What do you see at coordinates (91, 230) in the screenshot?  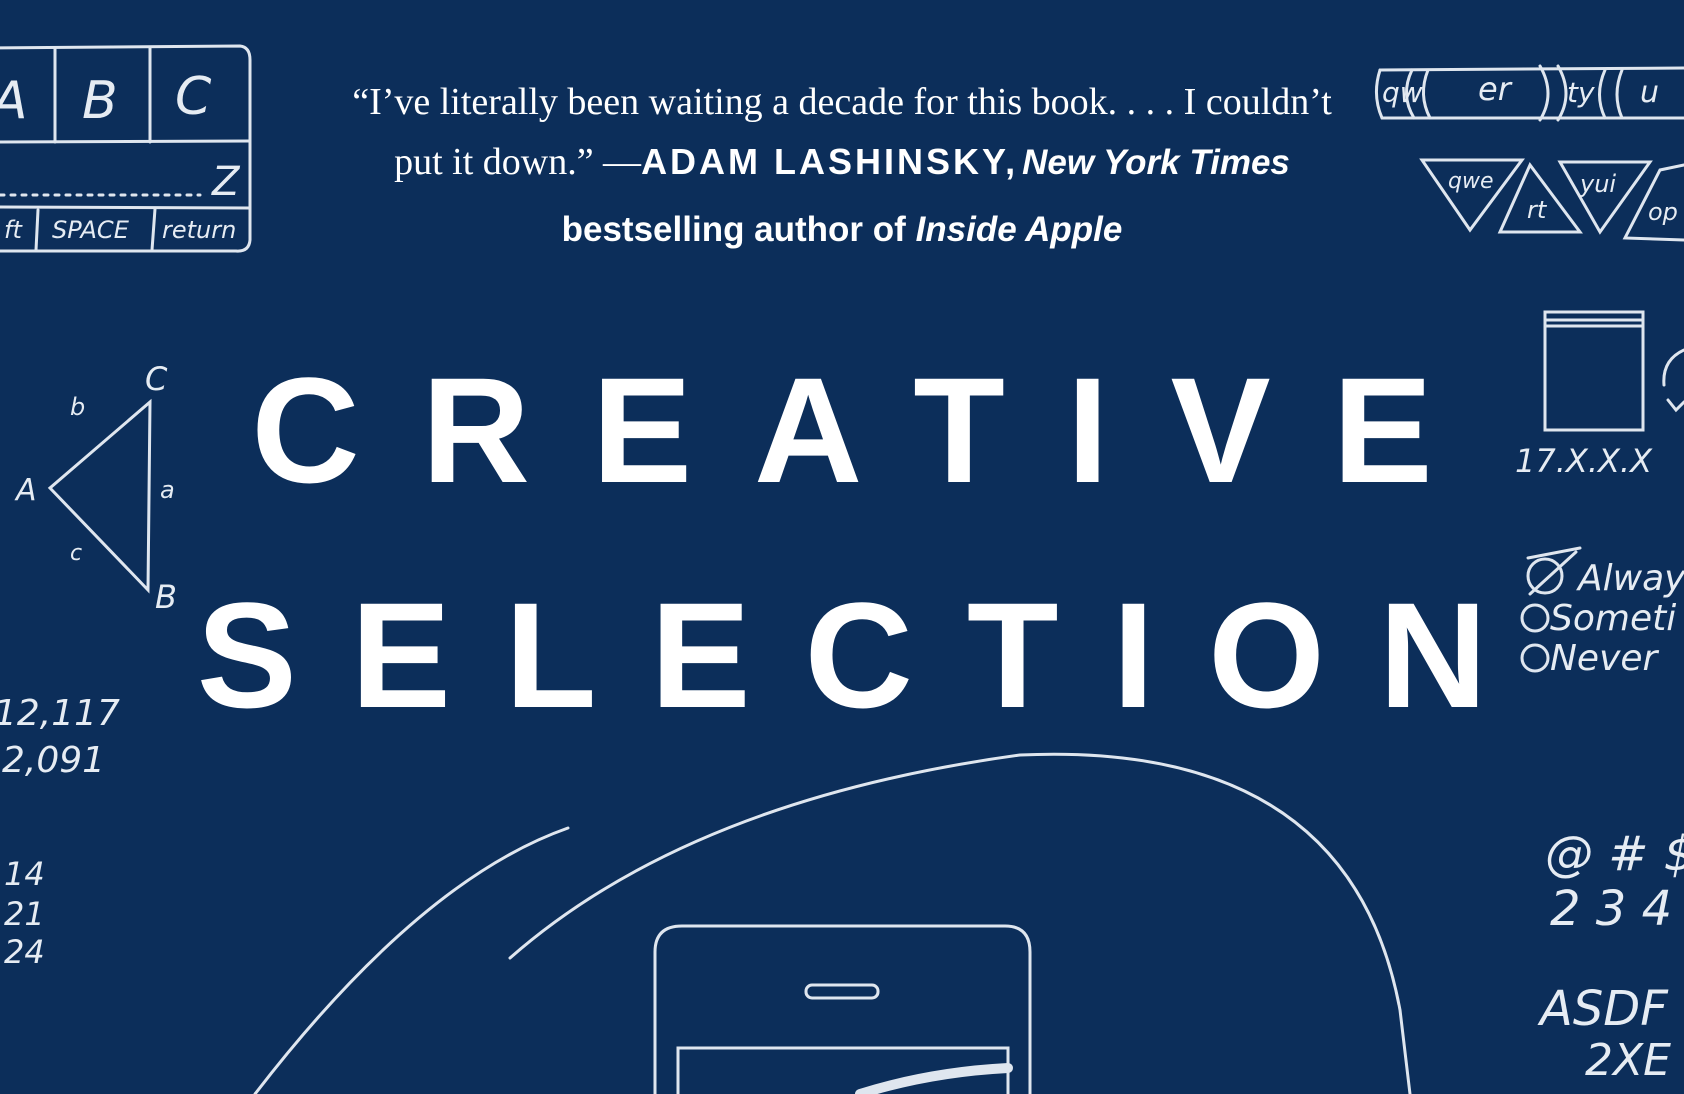 I see `keyboard-key-space: SPACE` at bounding box center [91, 230].